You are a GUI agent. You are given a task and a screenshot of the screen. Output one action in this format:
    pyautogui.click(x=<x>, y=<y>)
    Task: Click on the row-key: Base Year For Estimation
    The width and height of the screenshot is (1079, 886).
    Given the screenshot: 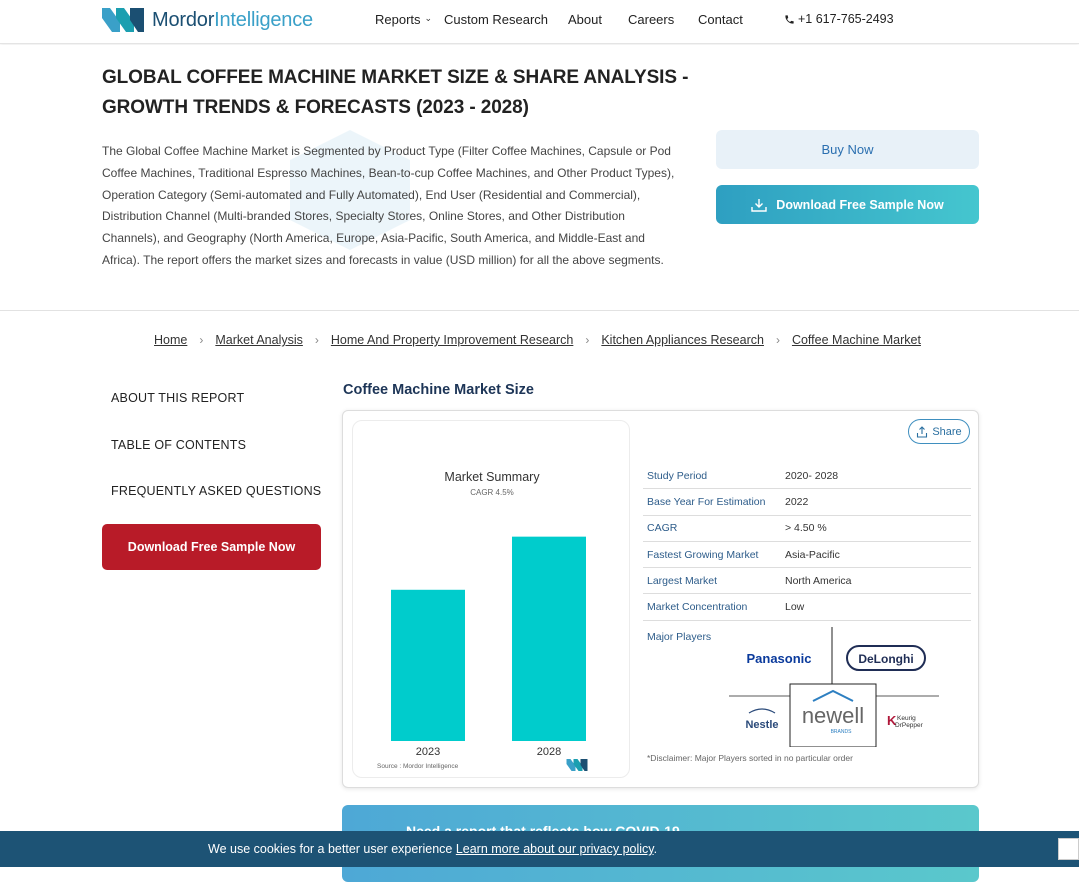 What is the action you would take?
    pyautogui.click(x=706, y=501)
    